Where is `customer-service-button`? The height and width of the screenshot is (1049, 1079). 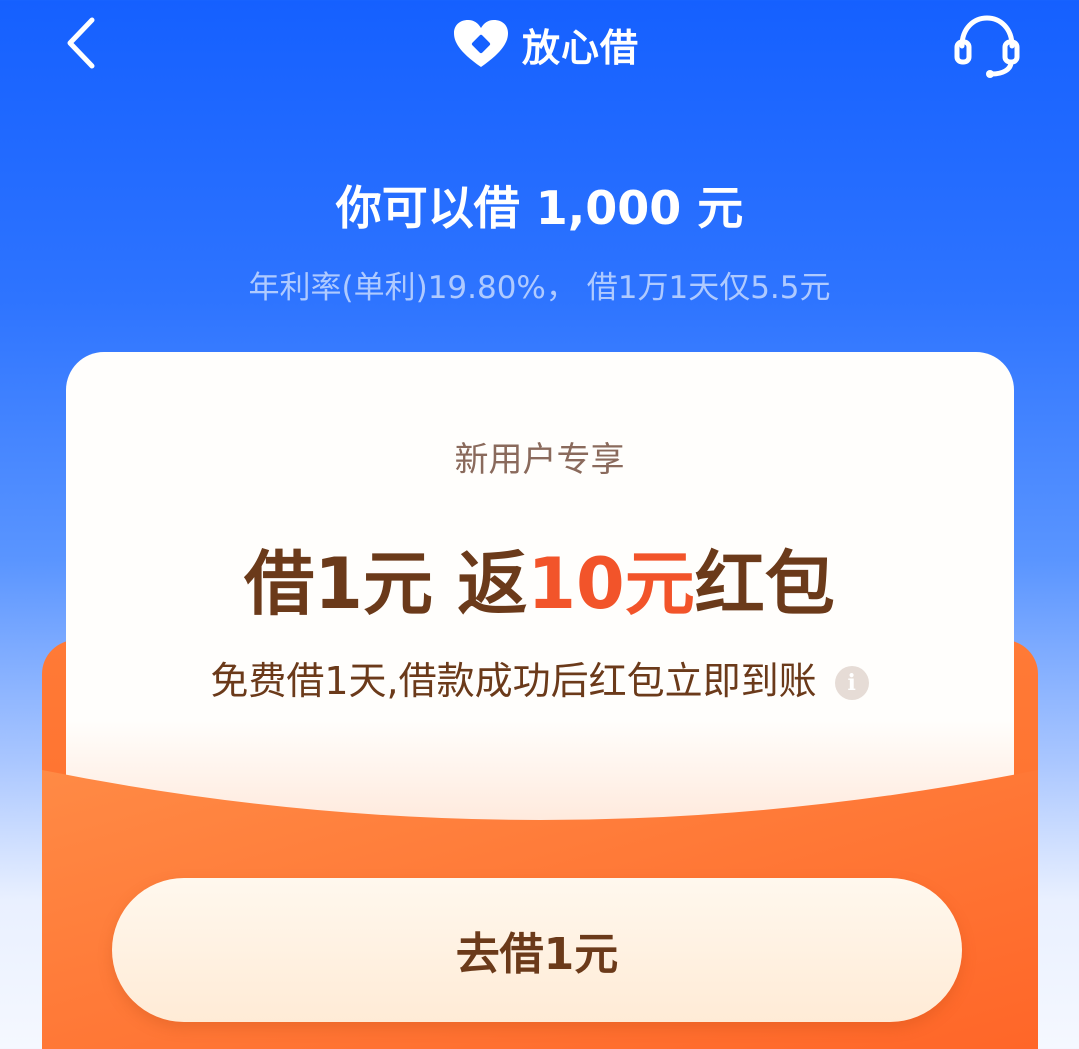
customer-service-button is located at coordinates (987, 45).